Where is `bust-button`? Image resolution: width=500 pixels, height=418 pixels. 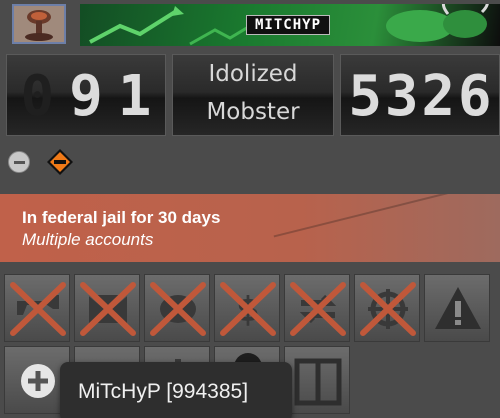 bust-button is located at coordinates (177, 308).